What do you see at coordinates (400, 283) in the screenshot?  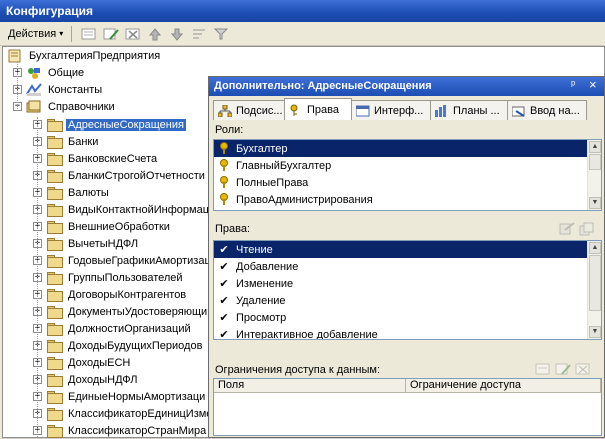 I see `right-item: ✔ Изменение` at bounding box center [400, 283].